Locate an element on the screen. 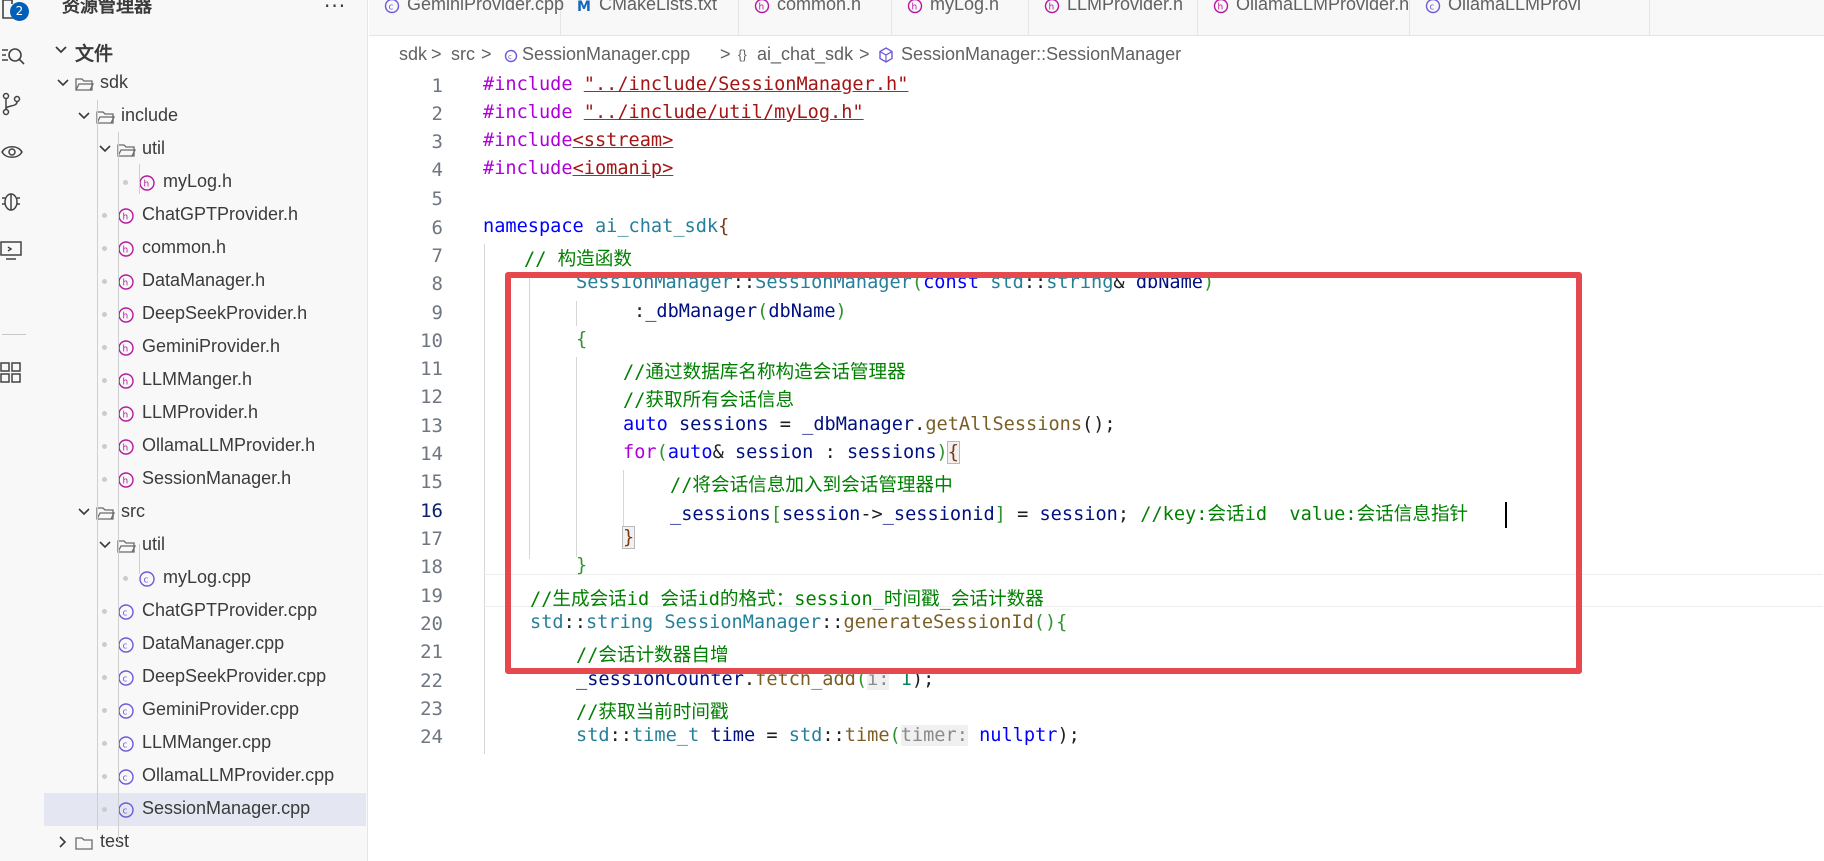  explorer-icon: 2 is located at coordinates (14, 12).